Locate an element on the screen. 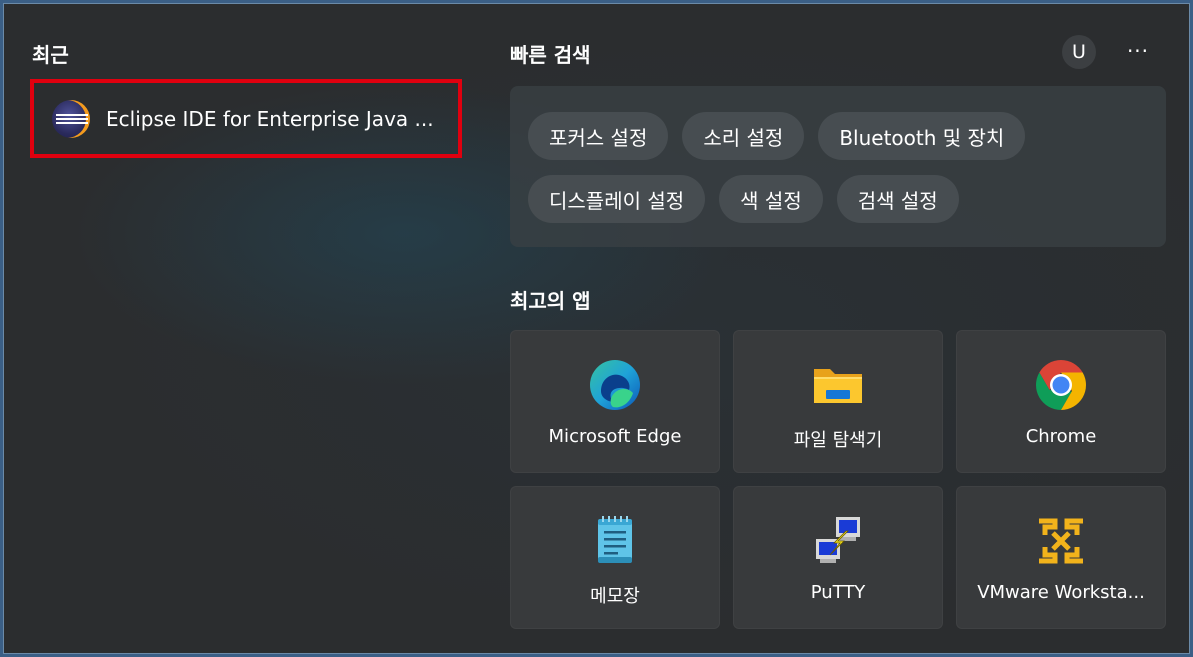 This screenshot has width=1193, height=657. chip-bluetooth-devices: Bluetooth 및 장치 is located at coordinates (922, 136).